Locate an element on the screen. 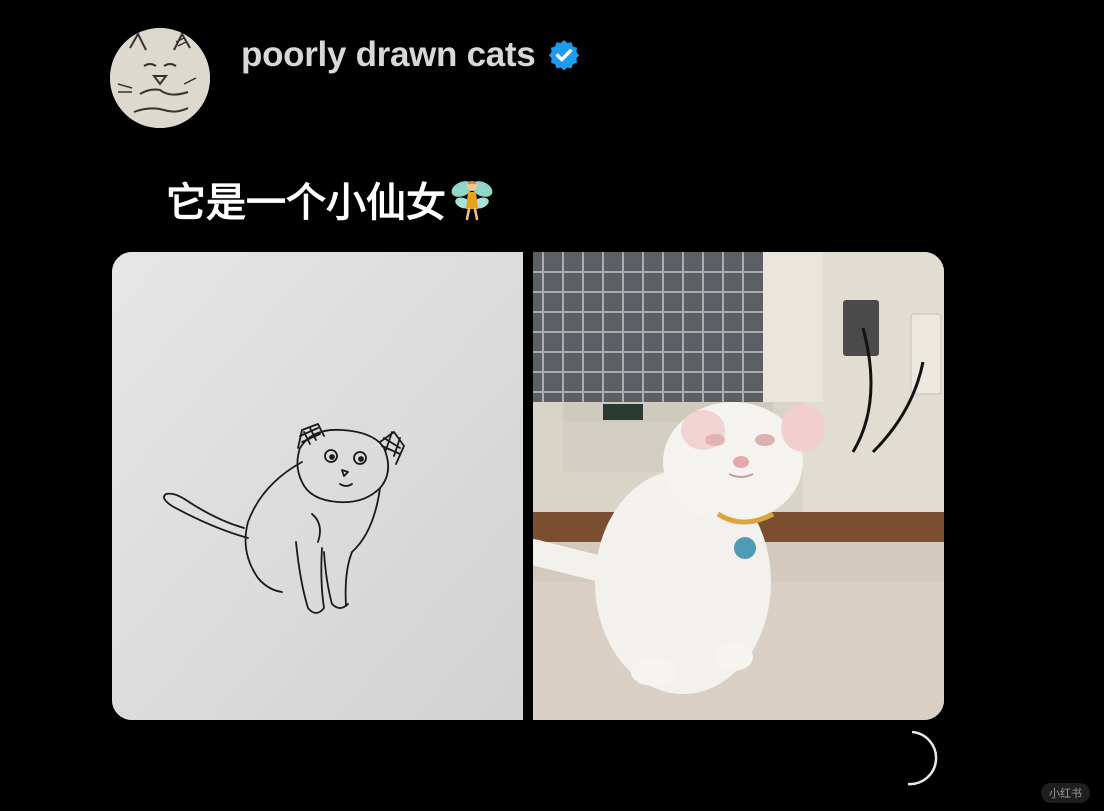  display-name: poorly drawn cats is located at coordinates (388, 55).